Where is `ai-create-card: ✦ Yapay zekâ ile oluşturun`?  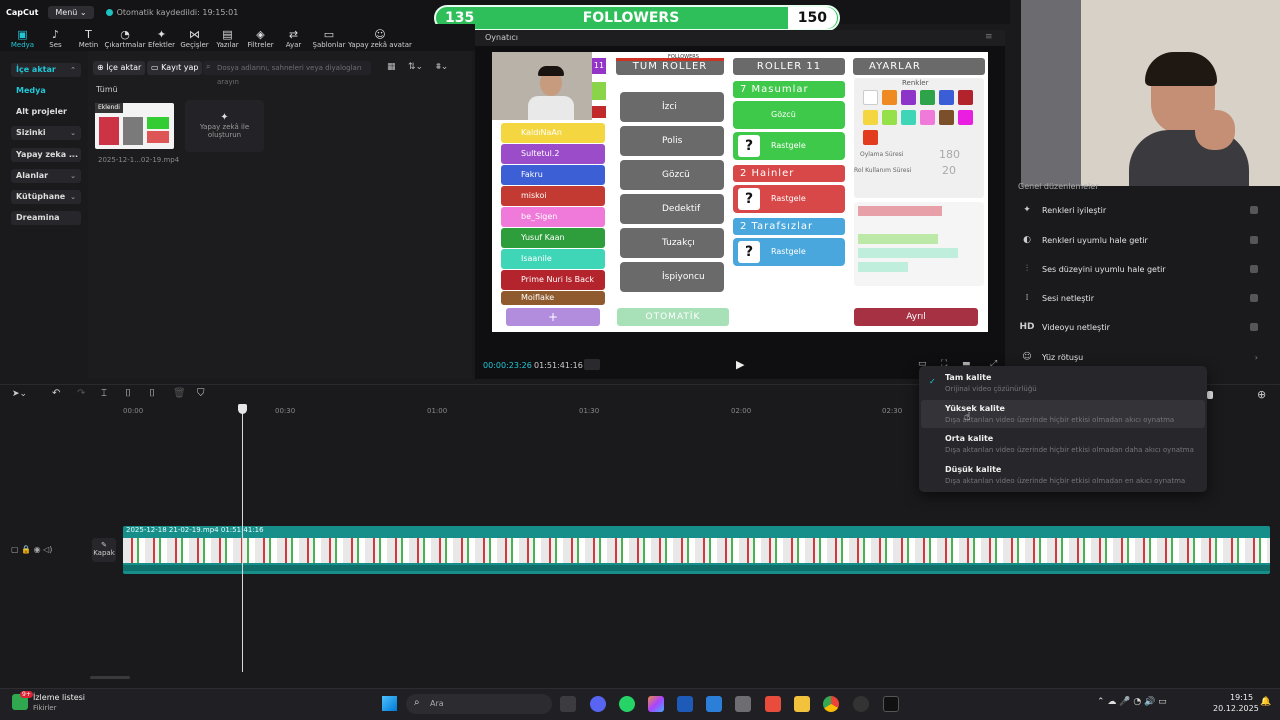
ai-create-card: ✦ Yapay zekâ ile oluşturun is located at coordinates (224, 126).